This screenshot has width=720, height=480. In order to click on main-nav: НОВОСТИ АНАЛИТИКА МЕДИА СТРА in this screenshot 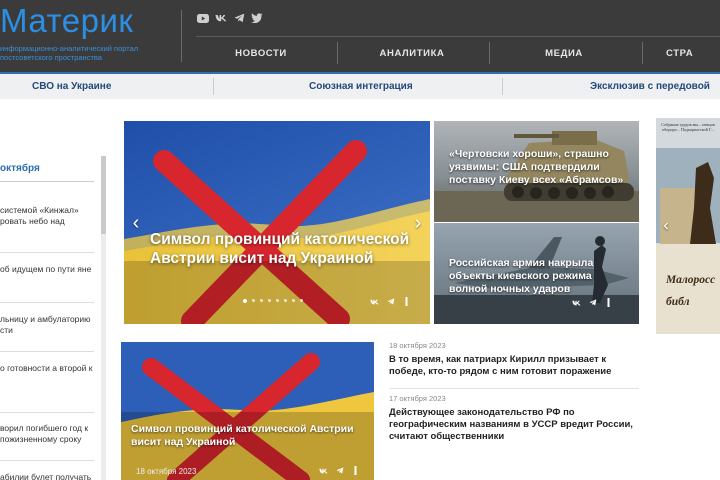, I will do `click(458, 54)`.